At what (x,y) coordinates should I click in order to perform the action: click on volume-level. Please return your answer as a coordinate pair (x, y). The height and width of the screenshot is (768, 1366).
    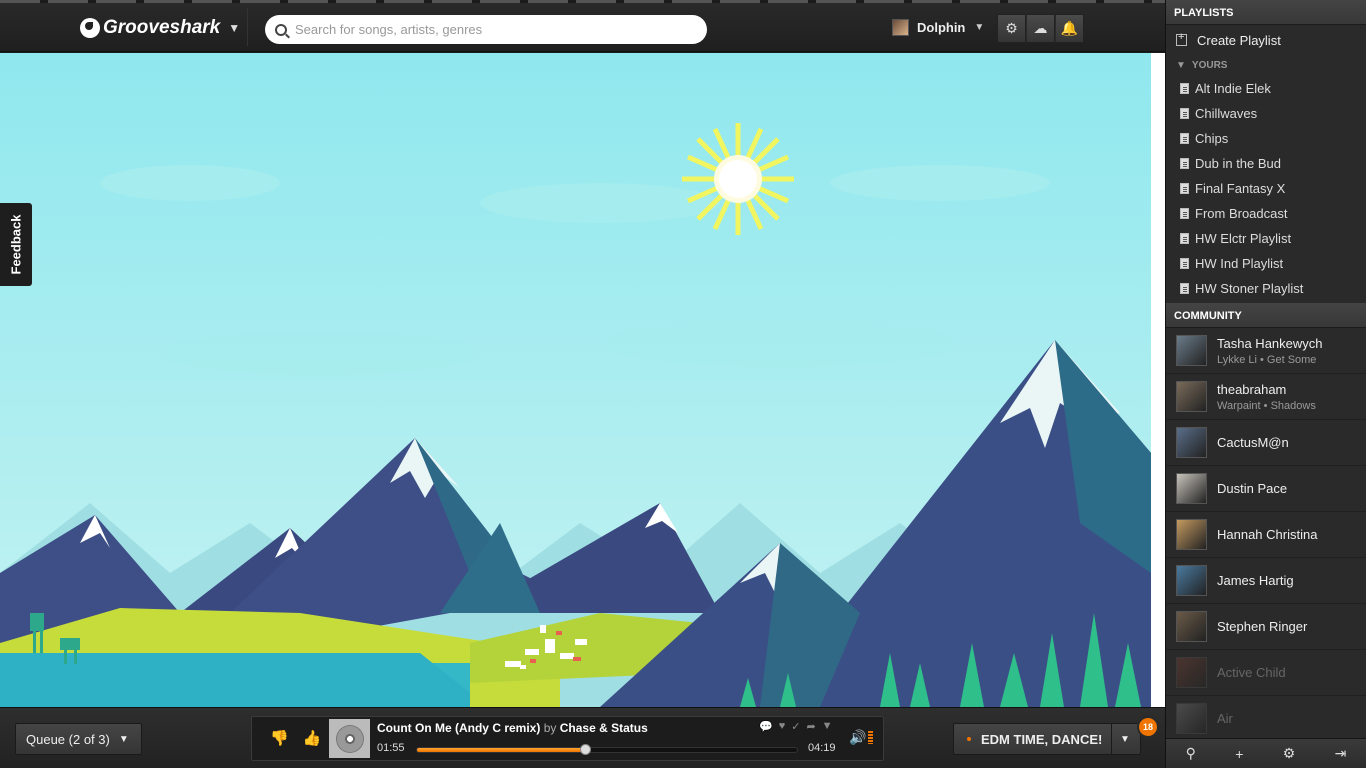
    Looking at the image, I should click on (871, 737).